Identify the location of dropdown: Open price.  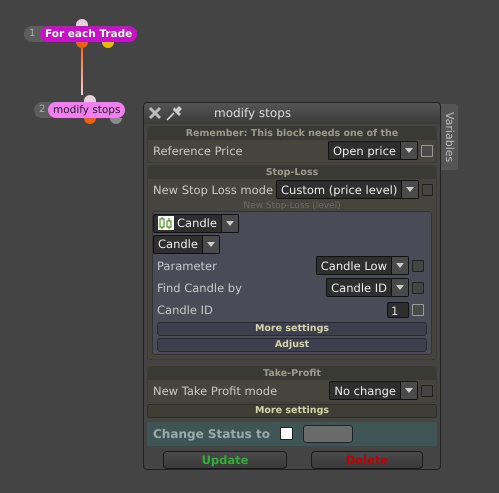
(373, 150).